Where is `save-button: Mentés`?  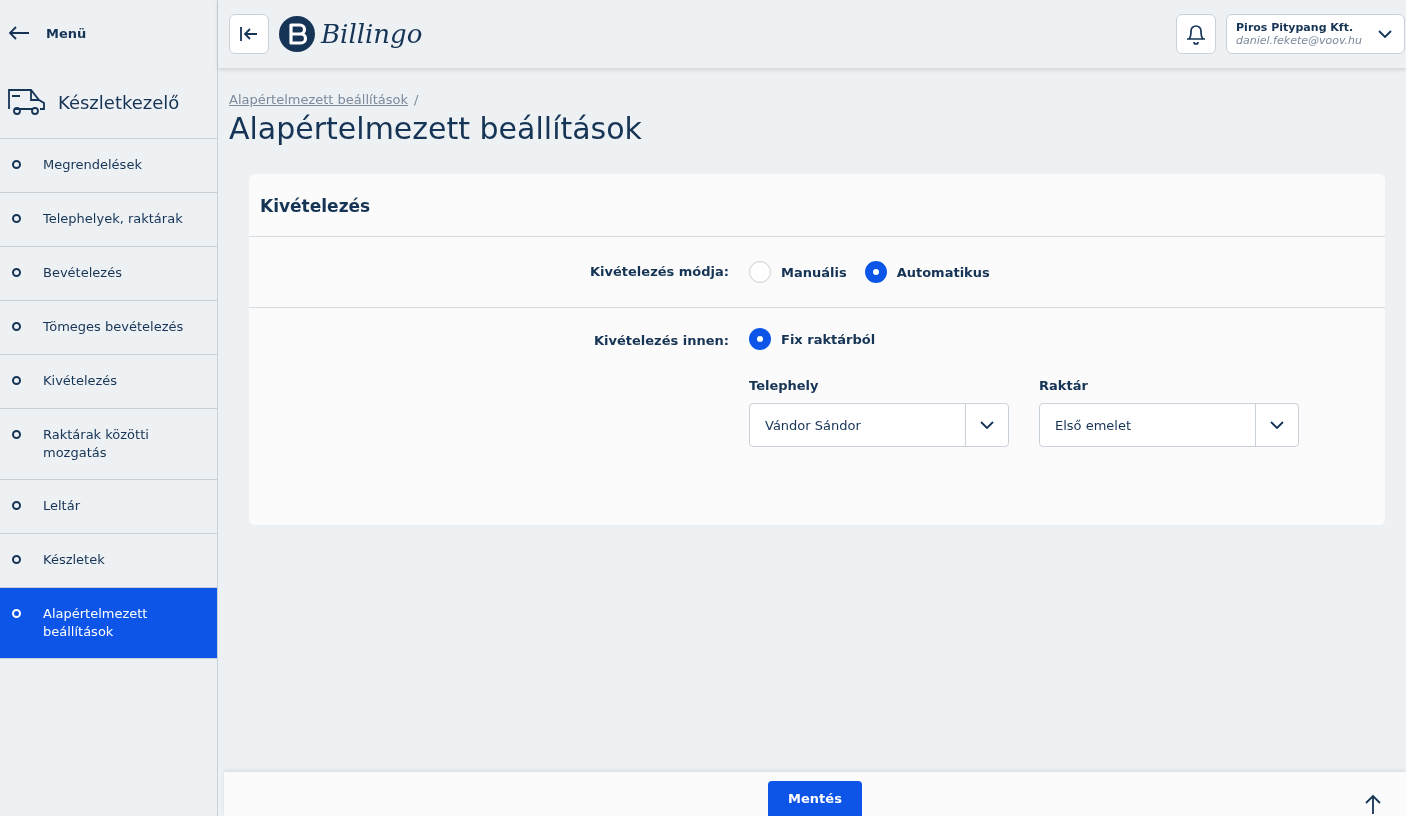
save-button: Mentés is located at coordinates (815, 798).